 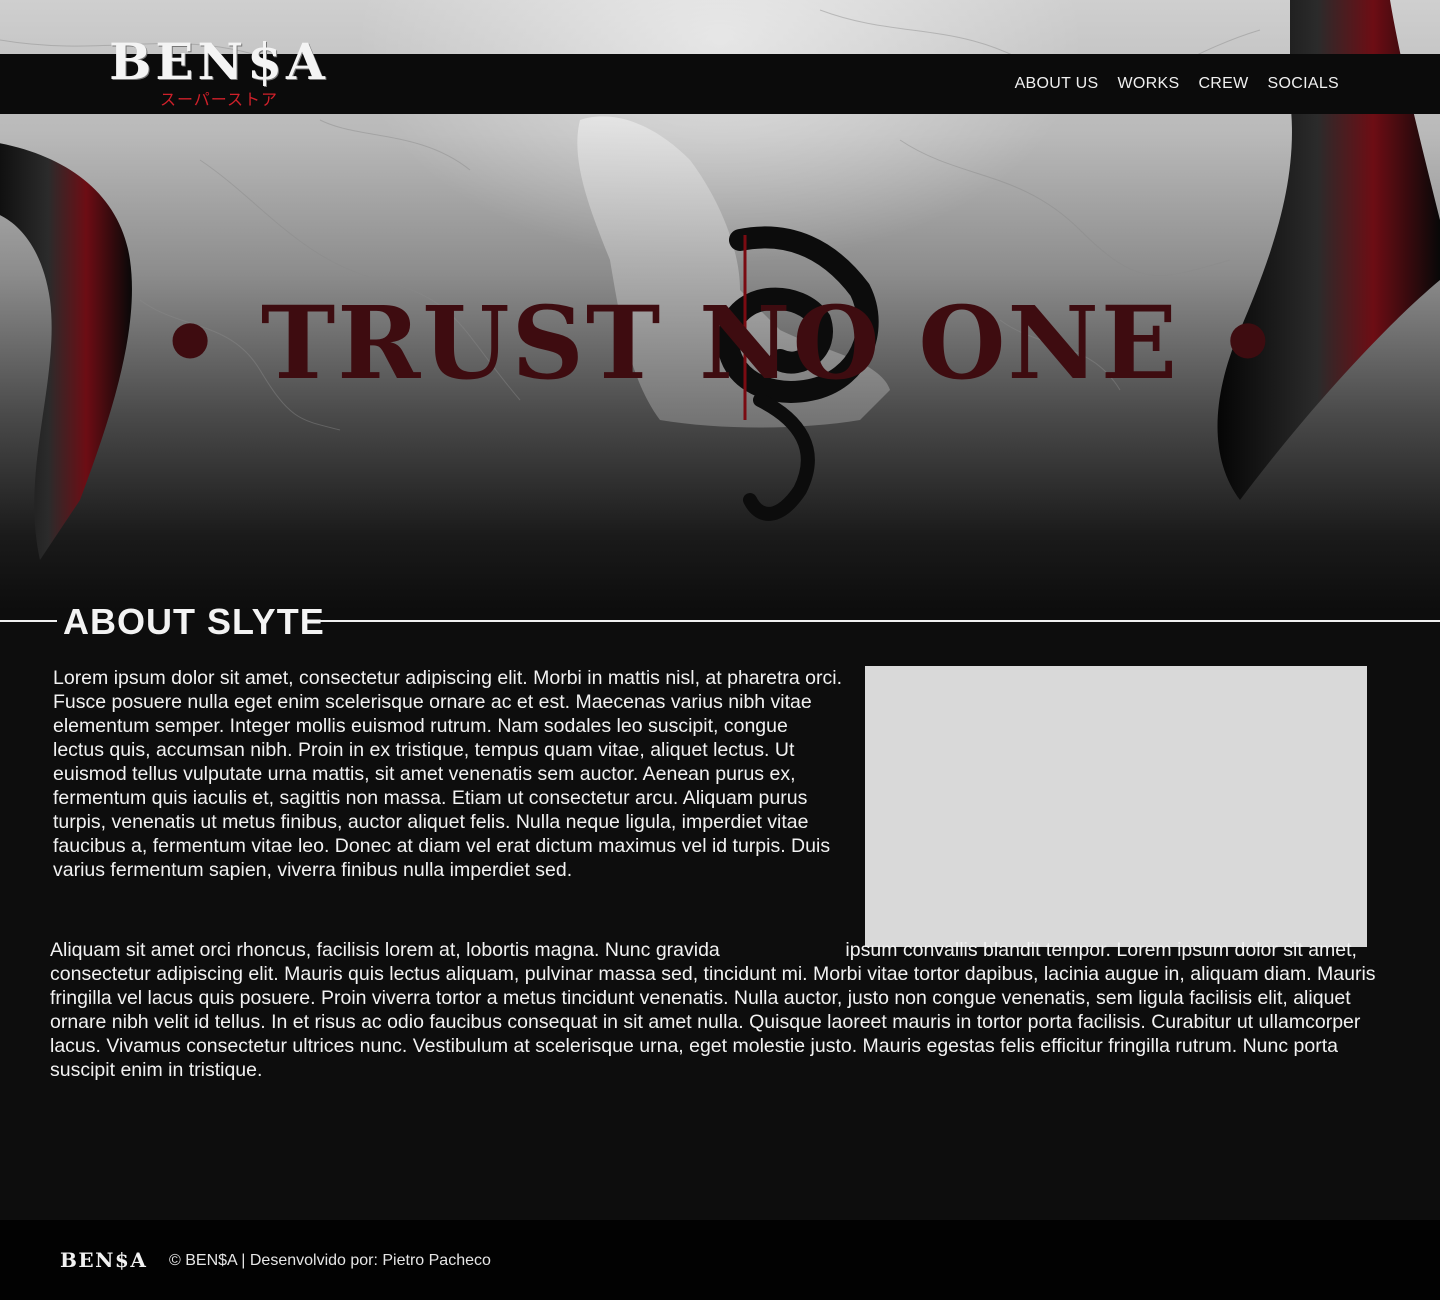 What do you see at coordinates (1057, 84) in the screenshot?
I see `nav-link-about-us: ABOUT US` at bounding box center [1057, 84].